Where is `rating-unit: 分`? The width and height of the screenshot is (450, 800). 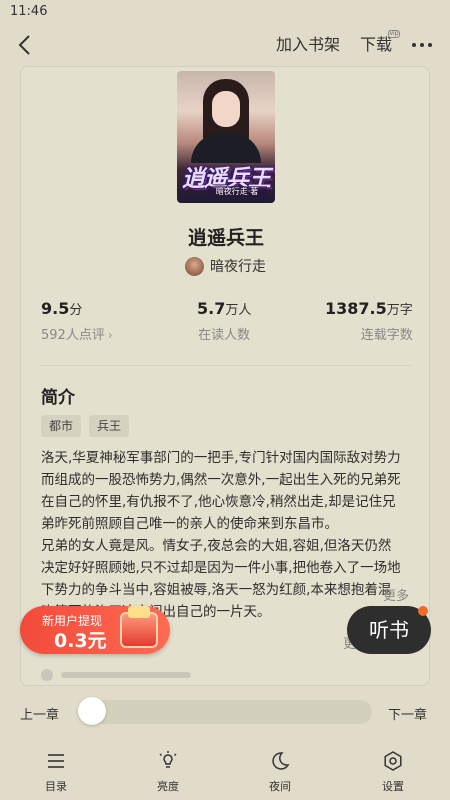
rating-unit: 分 is located at coordinates (76, 310).